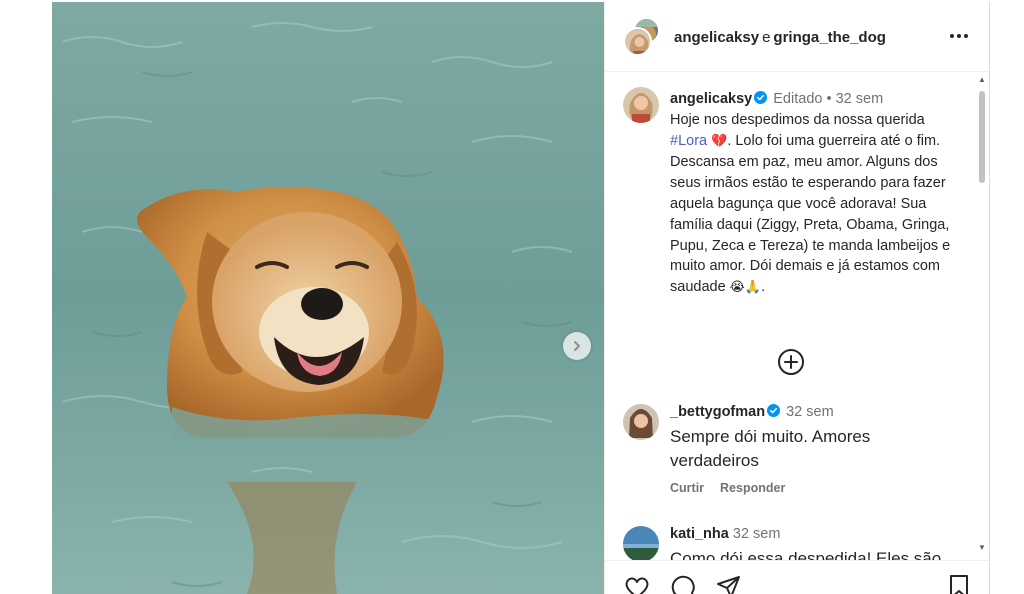 The width and height of the screenshot is (1024, 594). Describe the element at coordinates (716, 37) in the screenshot. I see `author-link-1: angelicaksy` at that location.